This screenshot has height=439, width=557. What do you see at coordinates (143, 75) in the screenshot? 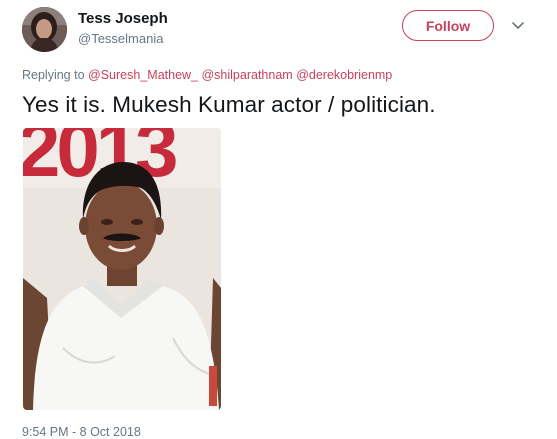
I see `mention-link: @Suresh_Mathew_` at bounding box center [143, 75].